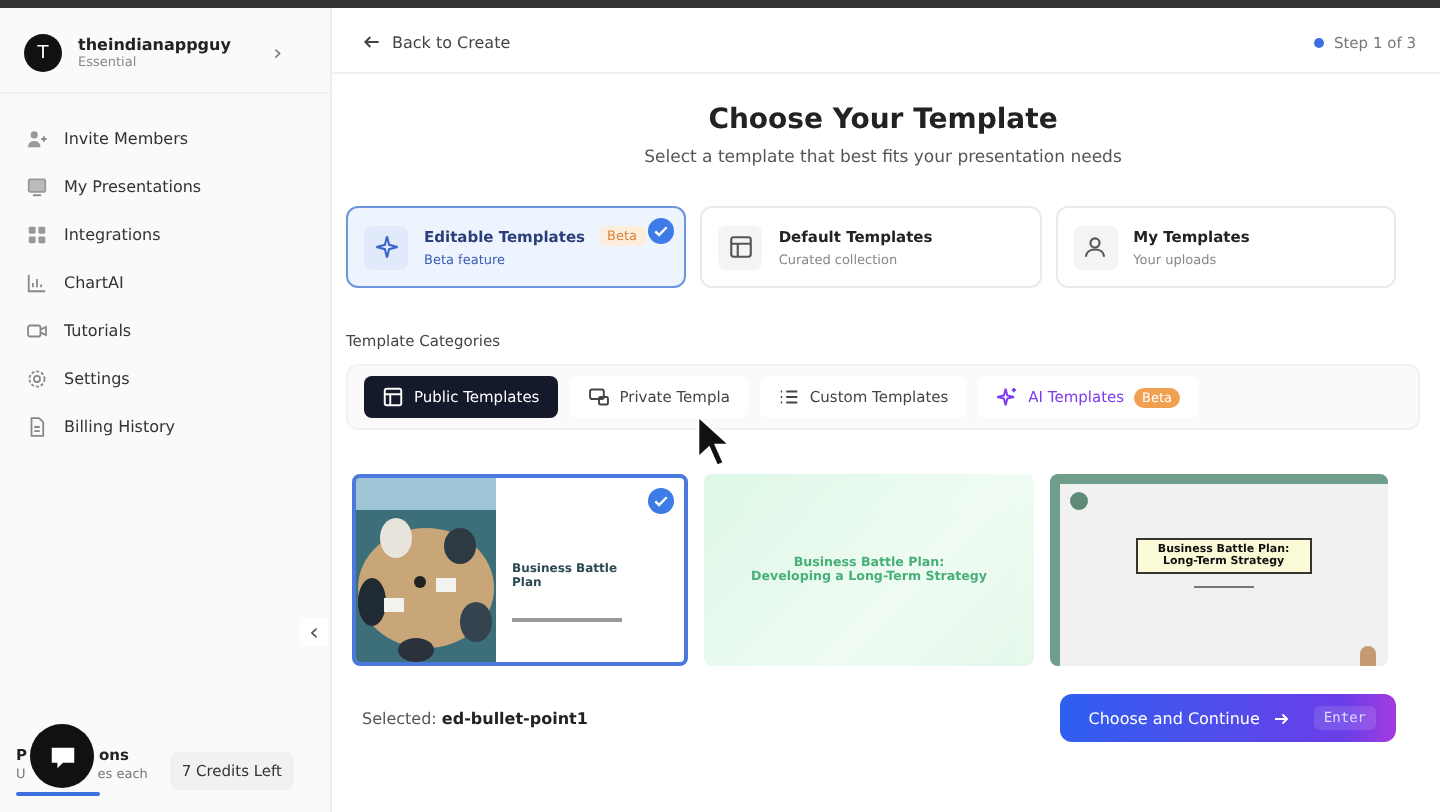 The width and height of the screenshot is (1440, 812). What do you see at coordinates (37, 427) in the screenshot?
I see `file-icon` at bounding box center [37, 427].